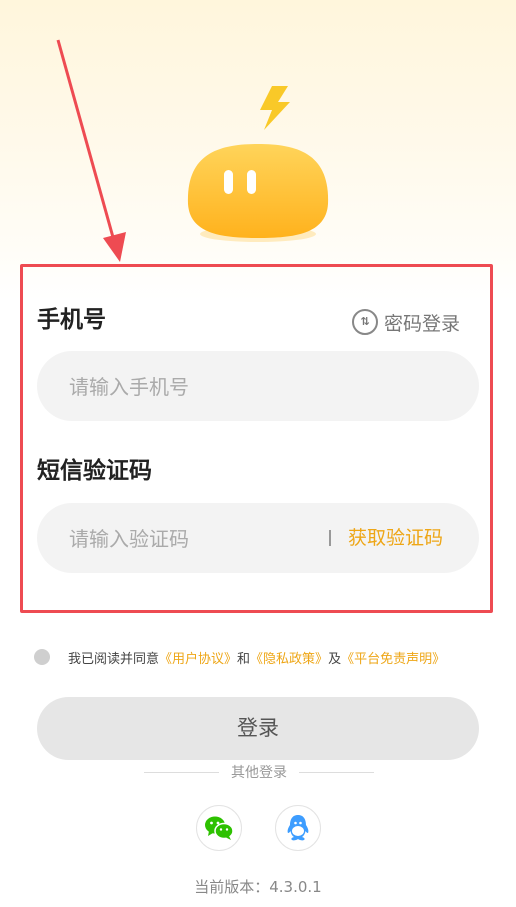 The width and height of the screenshot is (516, 907). I want to click on phone-input-wrapper, so click(258, 387).